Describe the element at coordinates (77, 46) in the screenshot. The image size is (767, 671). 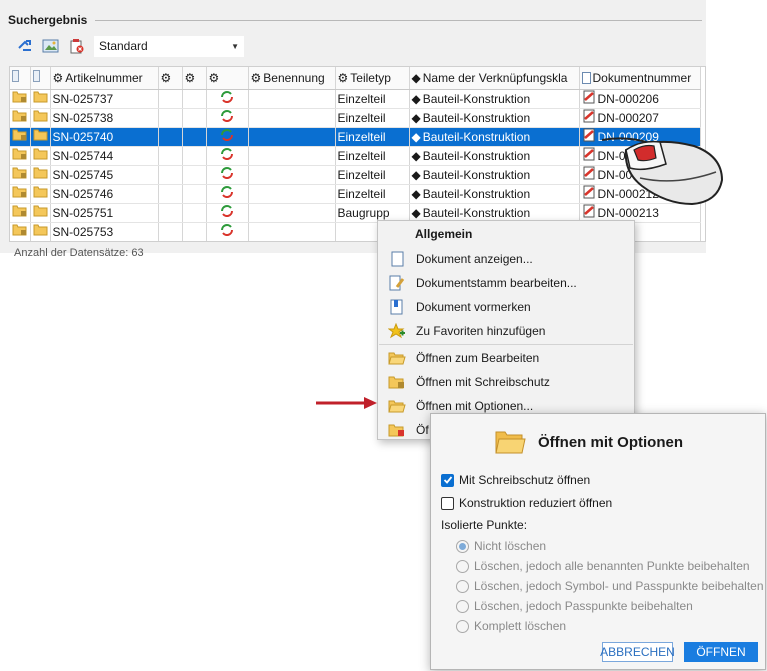
I see `delete-list-icon` at that location.